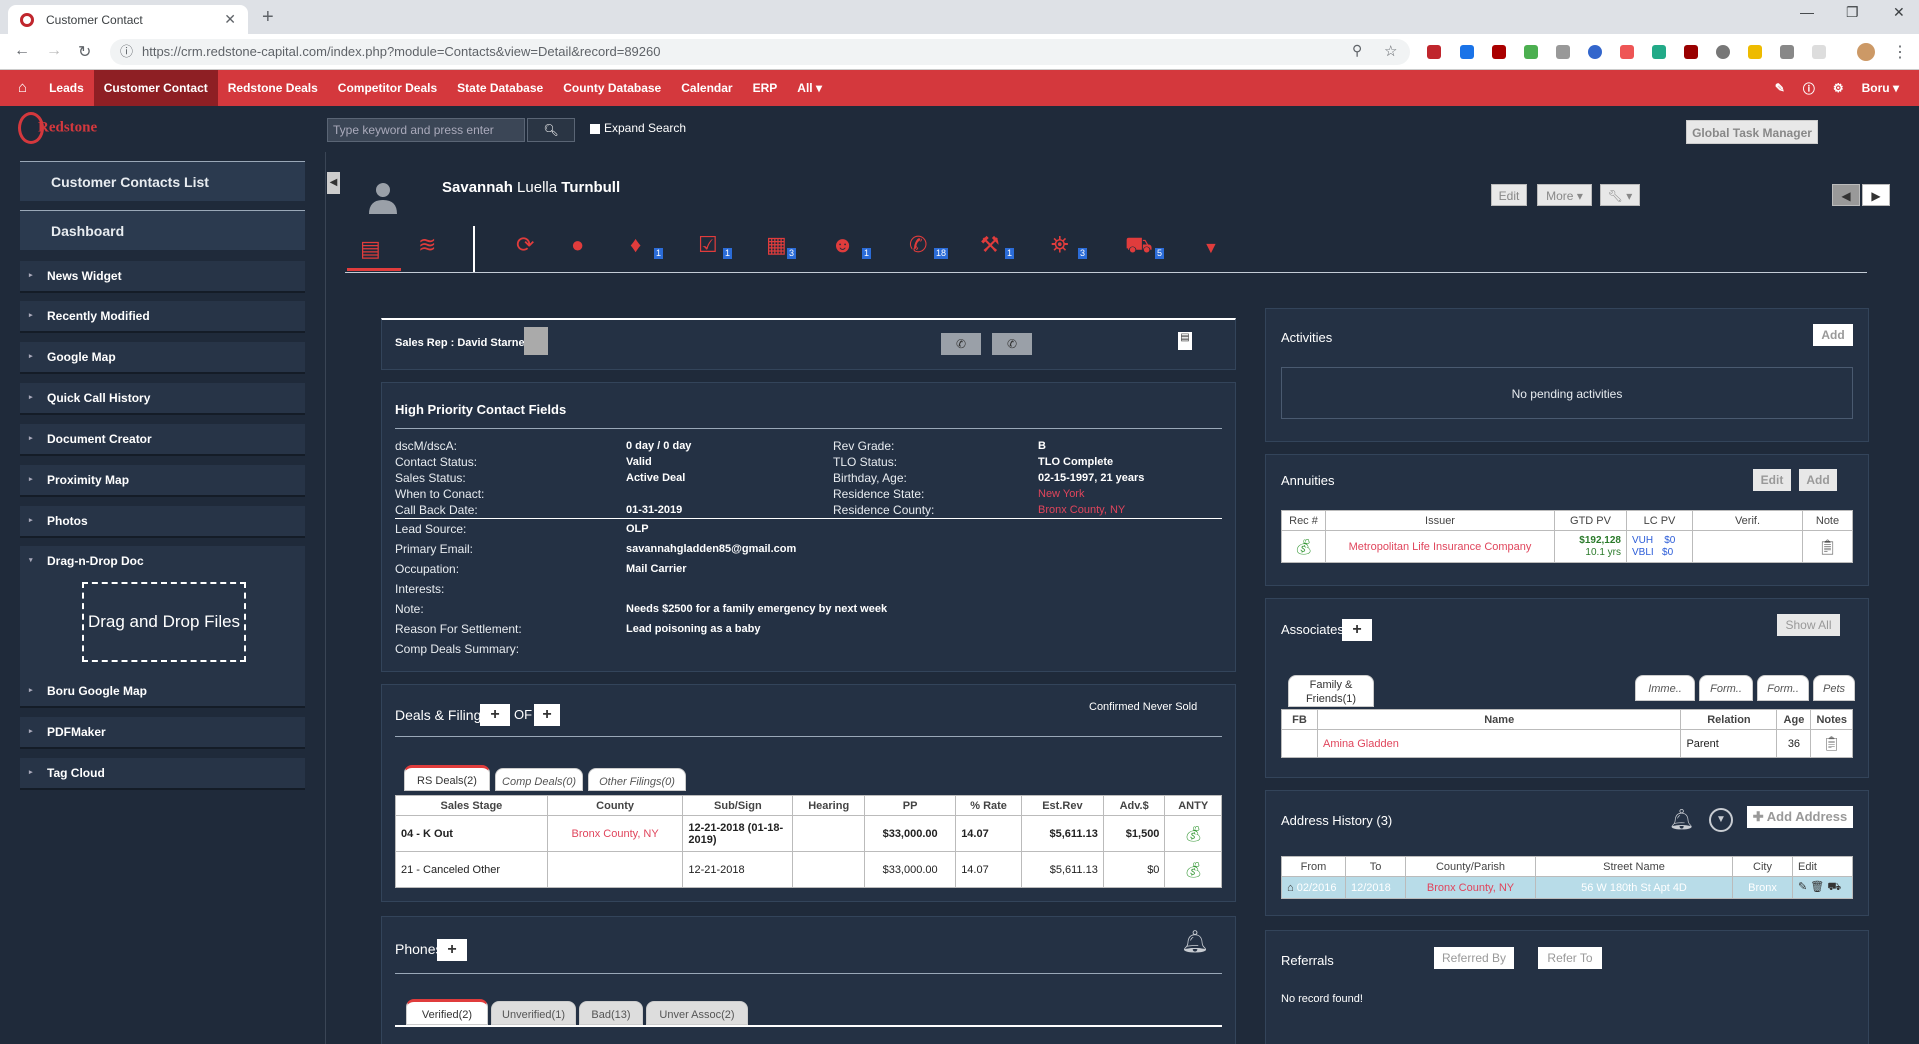  I want to click on add-deal-button: +, so click(495, 715).